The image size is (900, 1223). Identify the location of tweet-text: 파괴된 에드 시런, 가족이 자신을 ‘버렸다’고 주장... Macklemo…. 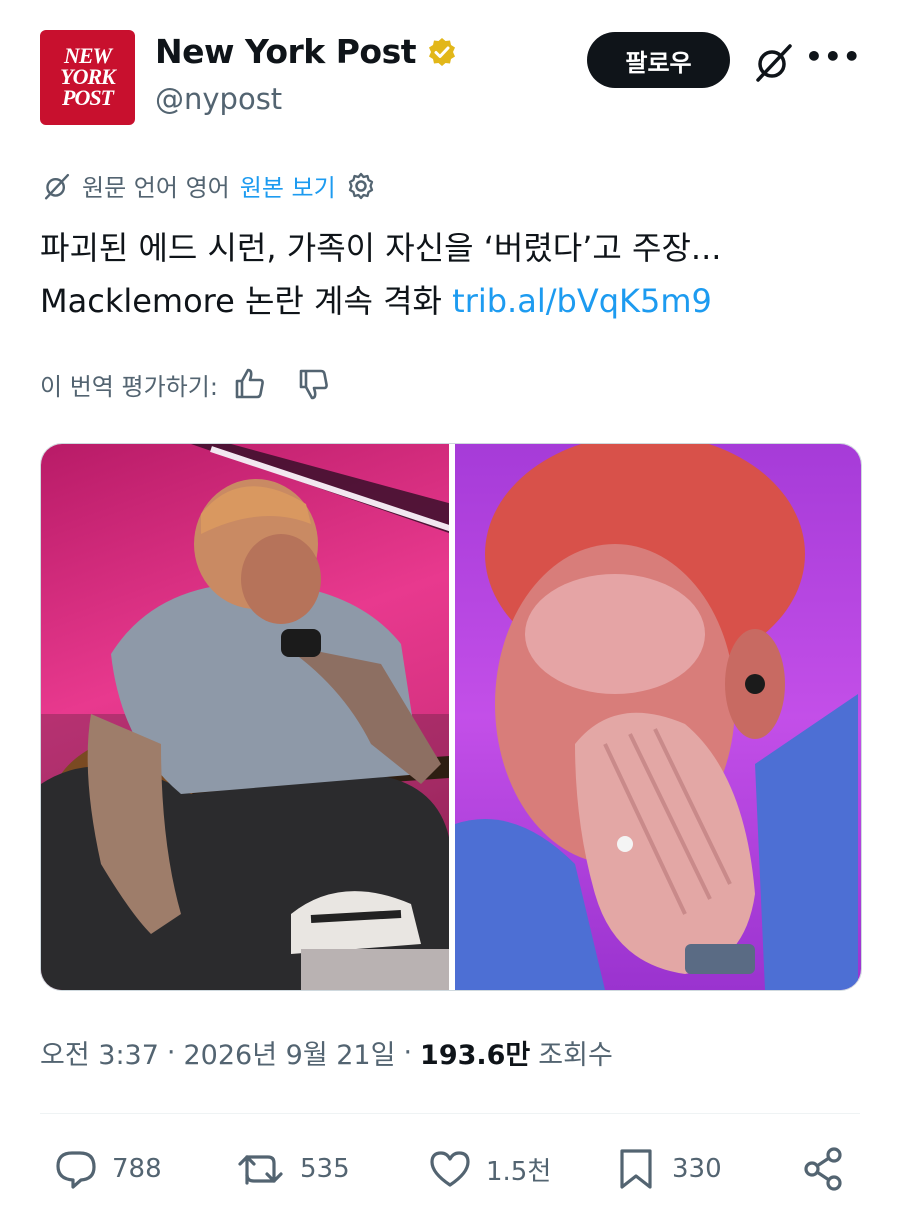
(450, 275).